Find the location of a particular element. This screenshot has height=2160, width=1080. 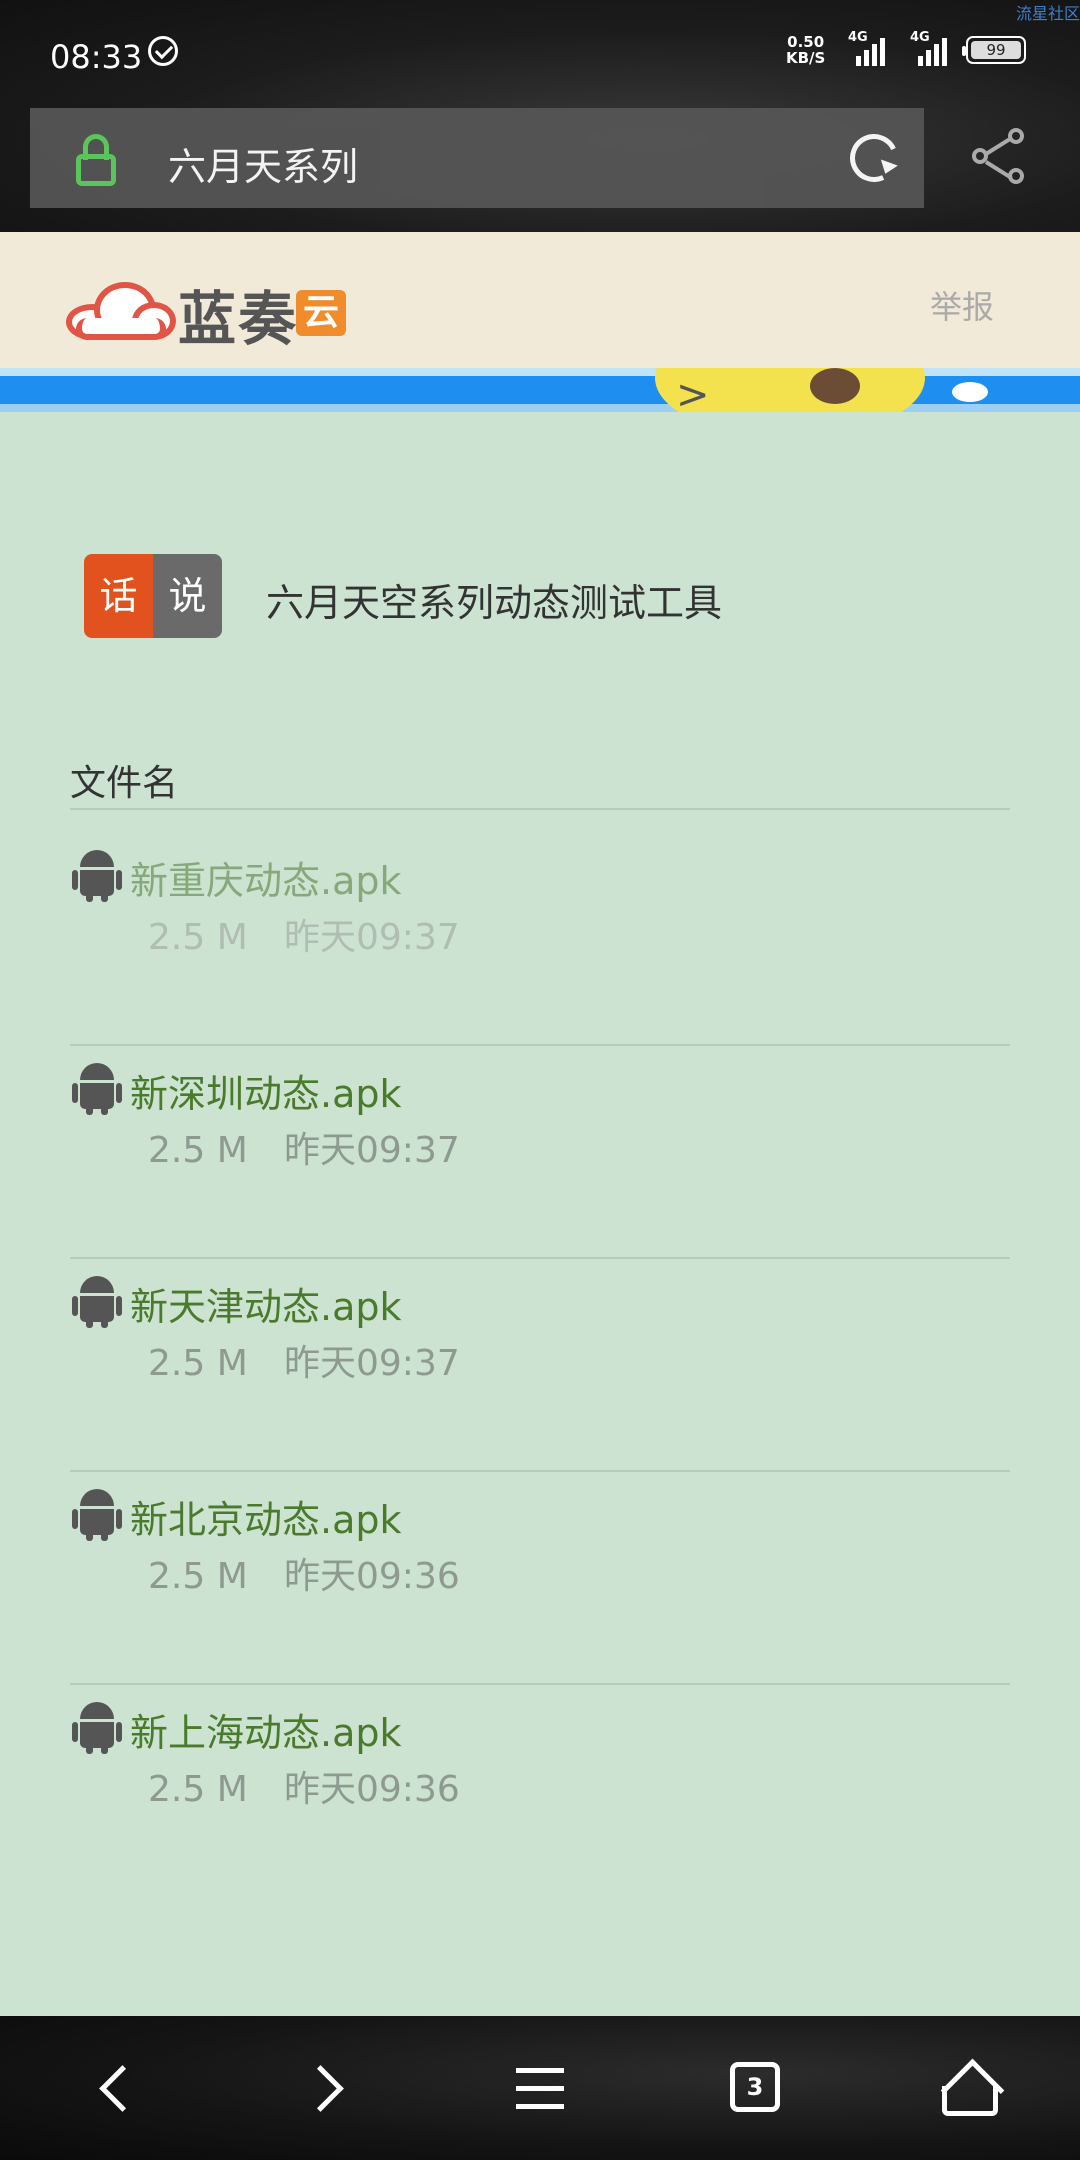

address-bar: 六月天系列 is located at coordinates (477, 158).